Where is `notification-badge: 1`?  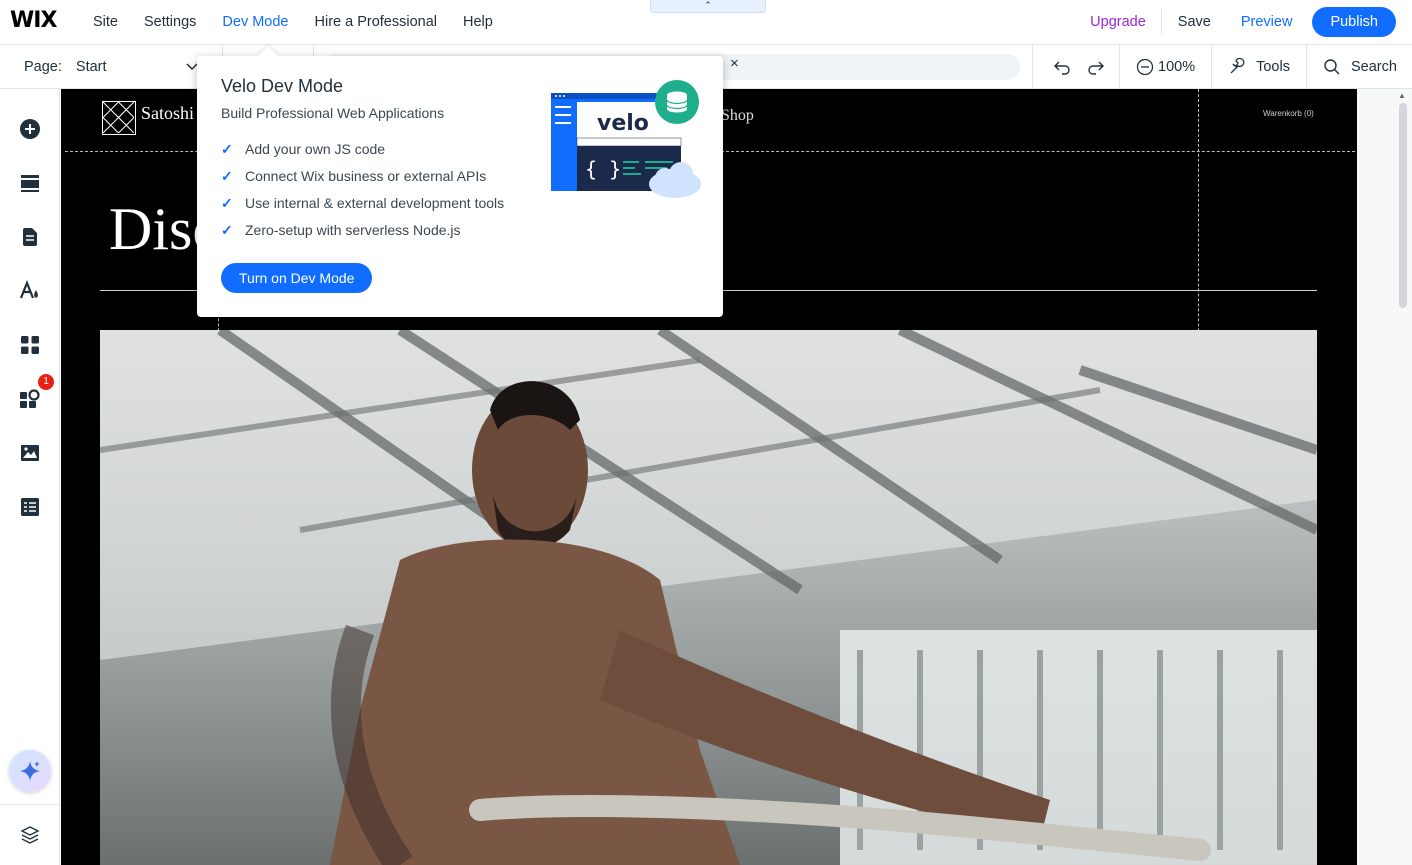 notification-badge: 1 is located at coordinates (46, 382).